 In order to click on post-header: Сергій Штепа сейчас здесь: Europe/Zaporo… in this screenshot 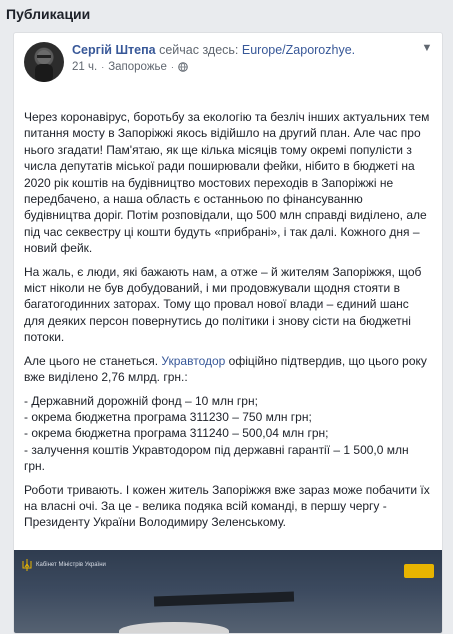, I will do `click(189, 62)`.